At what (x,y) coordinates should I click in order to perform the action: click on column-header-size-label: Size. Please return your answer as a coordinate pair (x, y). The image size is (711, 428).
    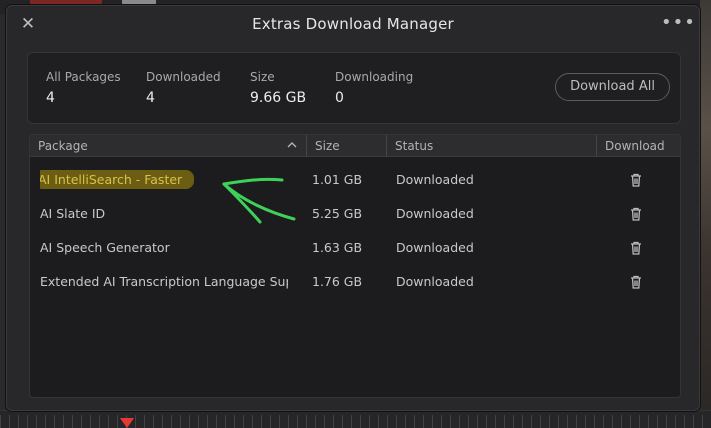
    Looking at the image, I should click on (327, 146).